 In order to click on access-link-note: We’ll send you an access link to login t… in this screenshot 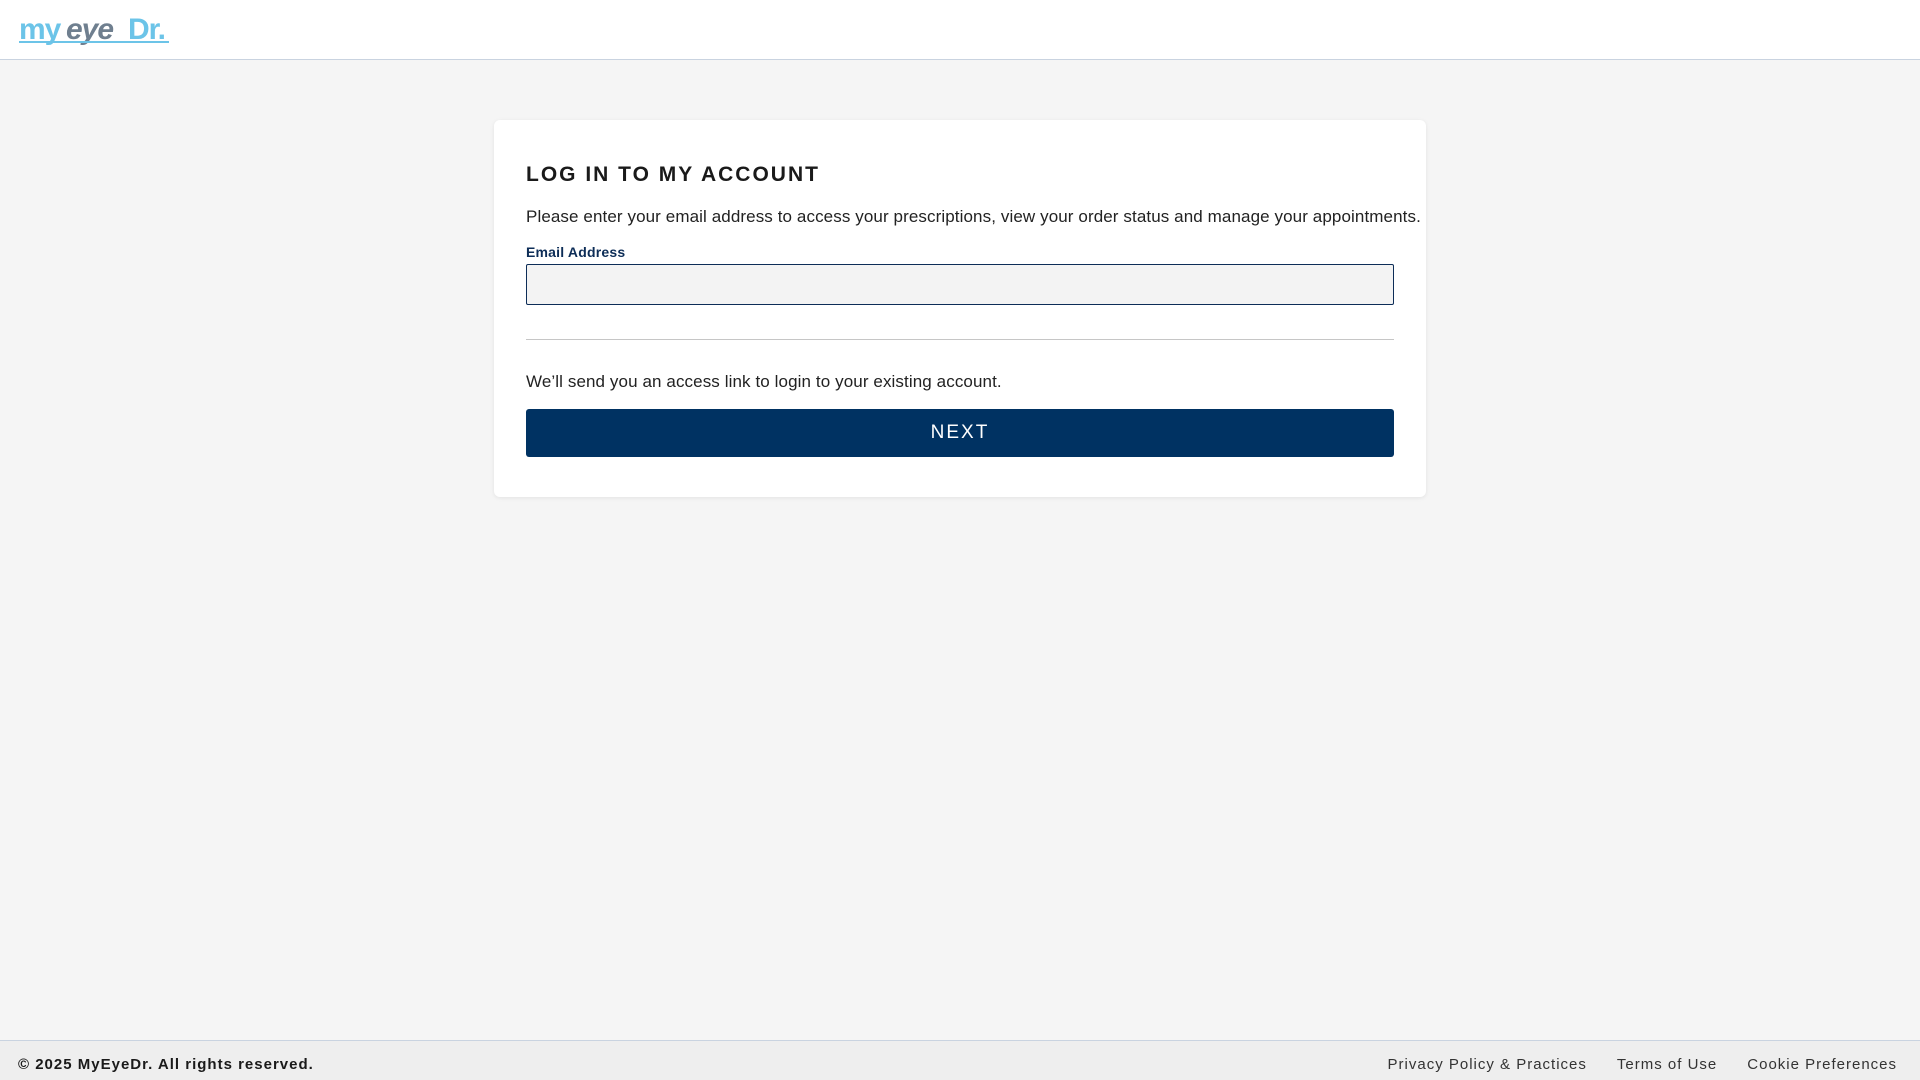, I will do `click(764, 381)`.